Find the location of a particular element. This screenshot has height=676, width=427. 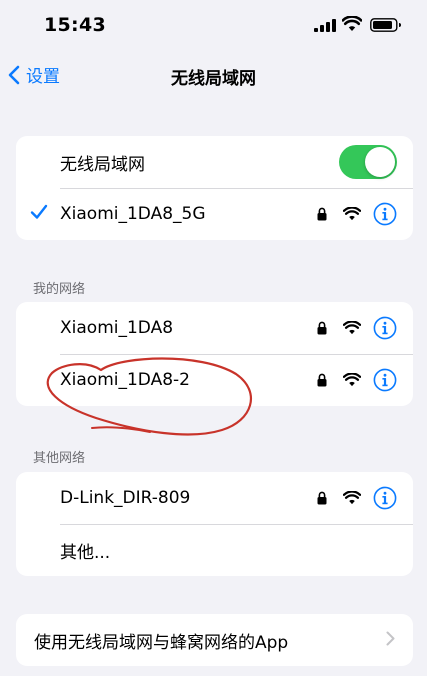

network-row: D-Link_DIR-809 is located at coordinates (214, 498).